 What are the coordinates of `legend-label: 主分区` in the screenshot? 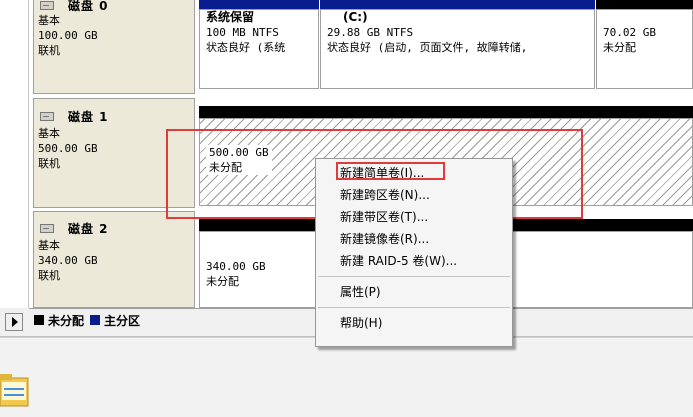 It's located at (122, 320).